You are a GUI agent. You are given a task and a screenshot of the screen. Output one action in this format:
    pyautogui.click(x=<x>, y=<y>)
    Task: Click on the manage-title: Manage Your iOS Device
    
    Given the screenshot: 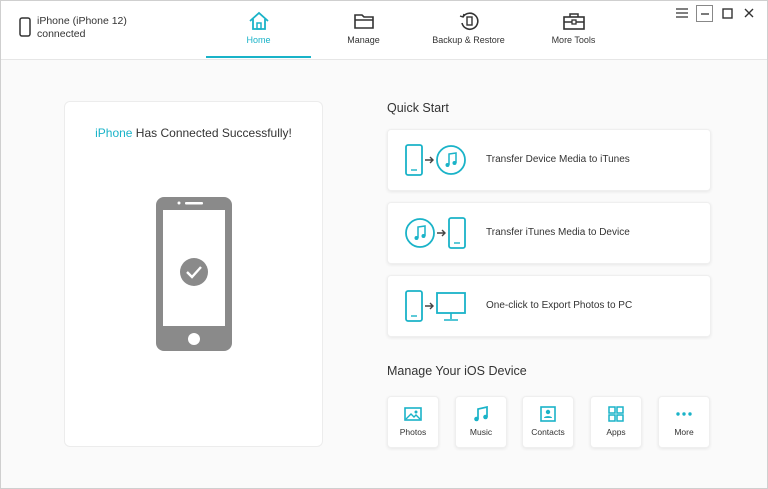 What is the action you would take?
    pyautogui.click(x=457, y=371)
    